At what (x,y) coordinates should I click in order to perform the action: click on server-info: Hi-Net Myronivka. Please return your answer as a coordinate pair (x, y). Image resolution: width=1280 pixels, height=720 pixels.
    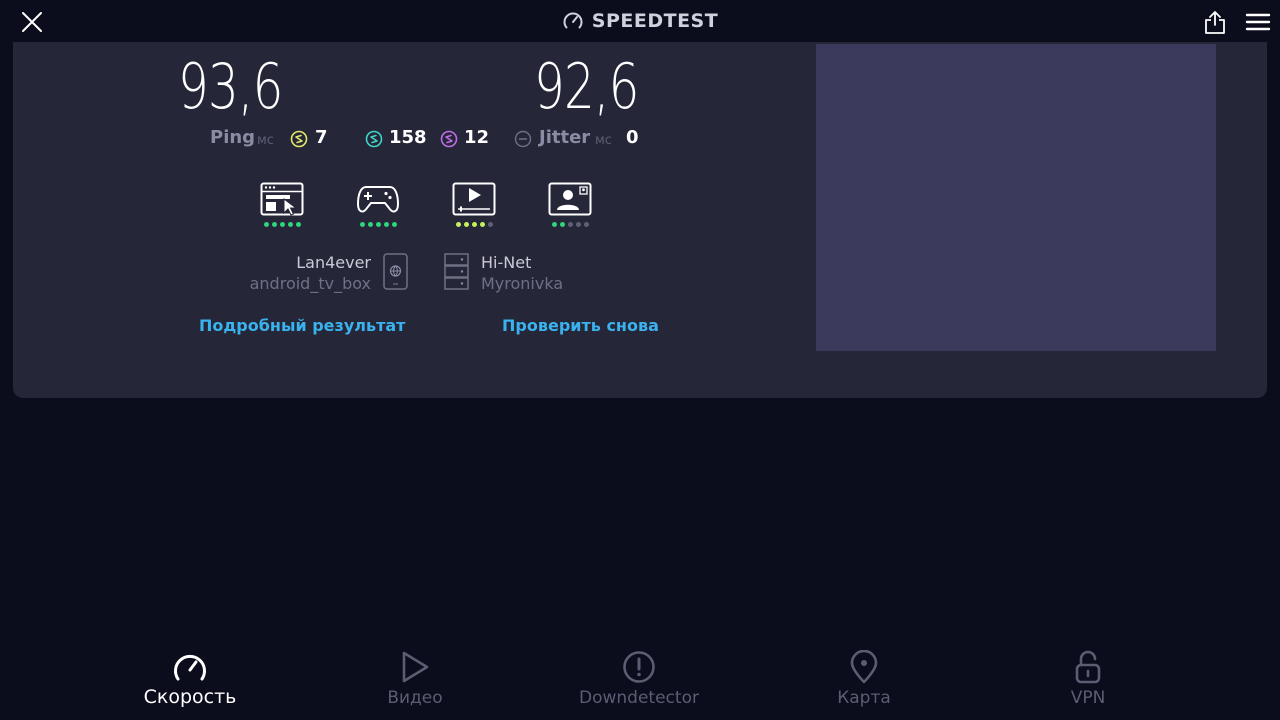
    Looking at the image, I should click on (522, 273).